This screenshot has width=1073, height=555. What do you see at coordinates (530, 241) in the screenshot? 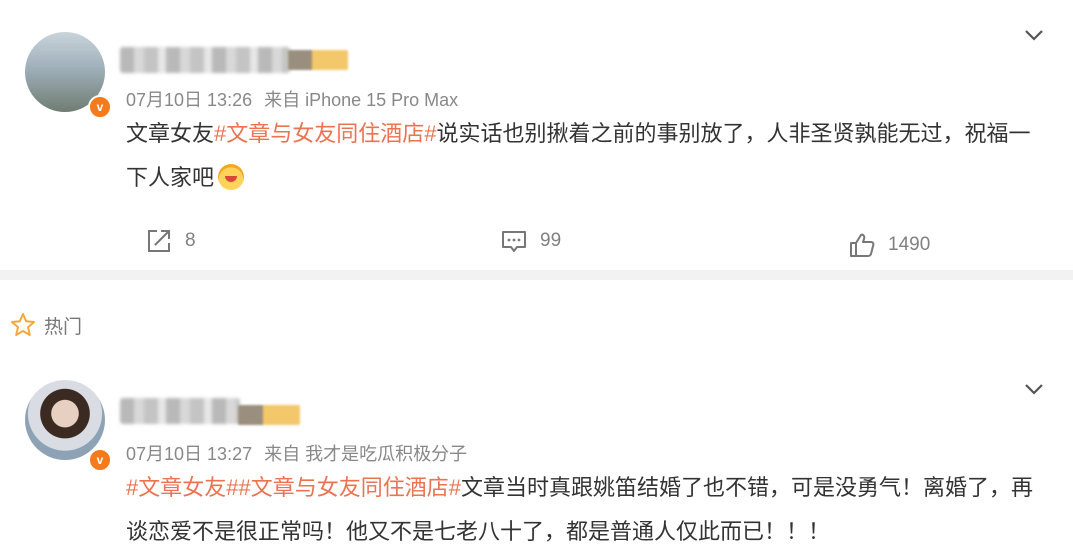
I see `comment-button: 99` at bounding box center [530, 241].